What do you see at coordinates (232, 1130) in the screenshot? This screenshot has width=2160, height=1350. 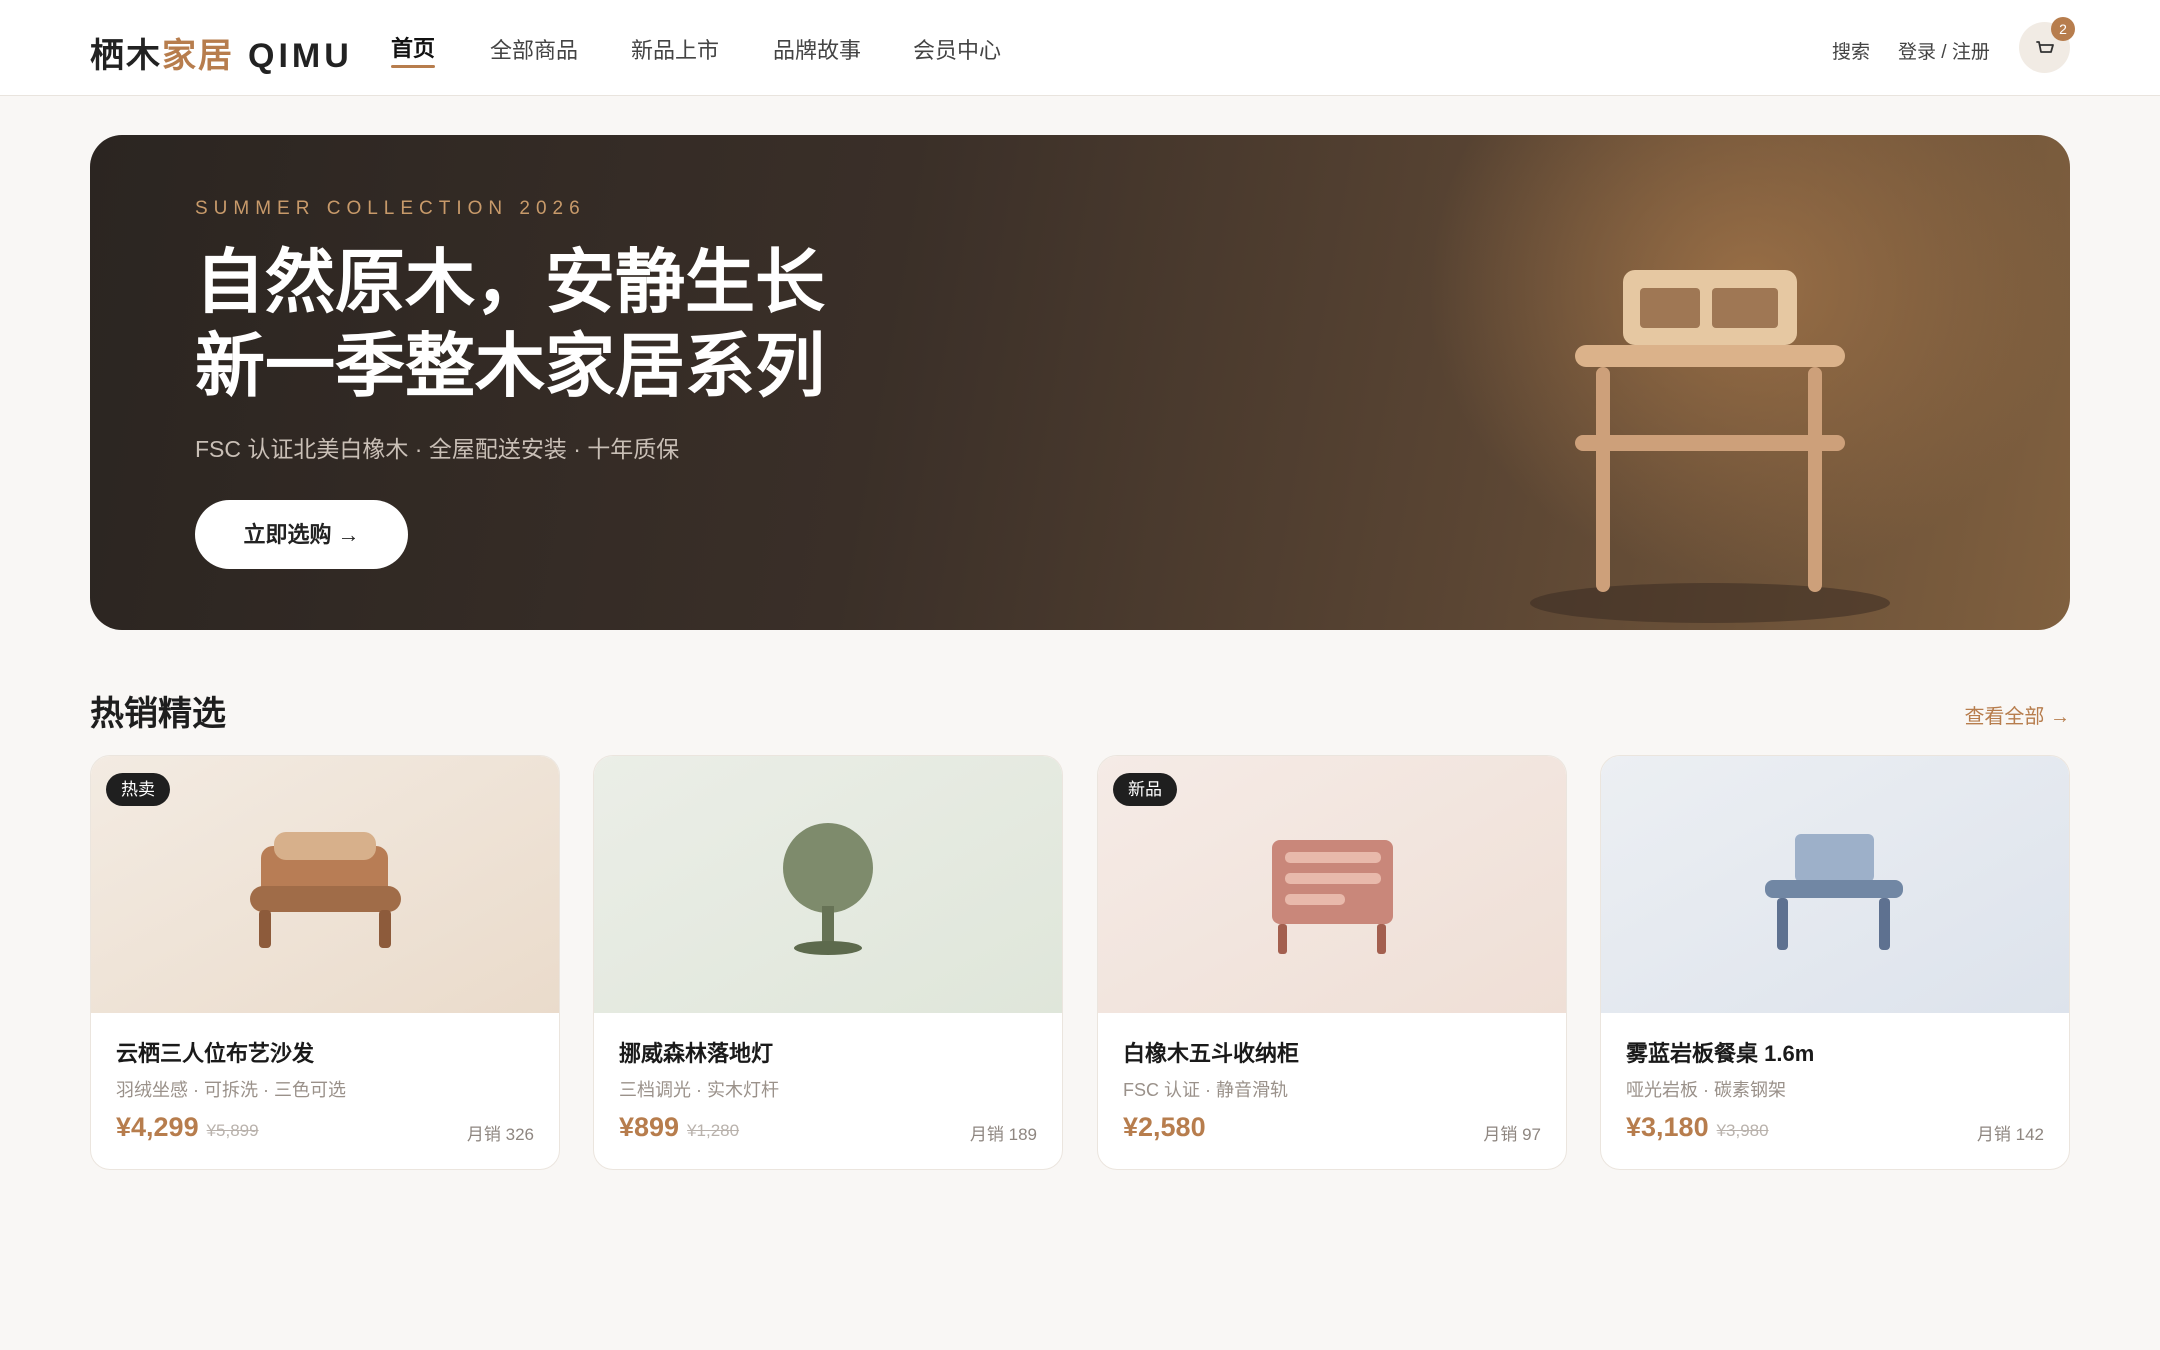 I see `product-old-price: ¥5,899` at bounding box center [232, 1130].